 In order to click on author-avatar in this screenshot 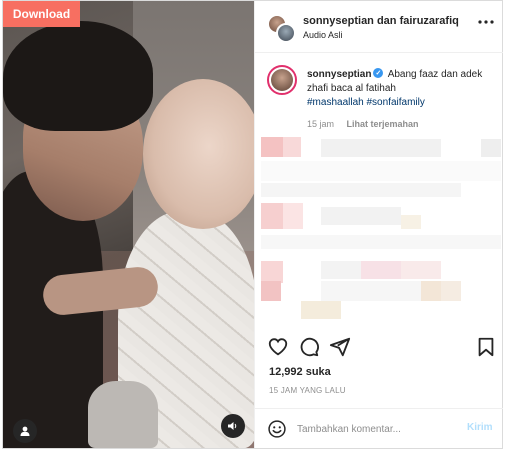, I will do `click(282, 80)`.